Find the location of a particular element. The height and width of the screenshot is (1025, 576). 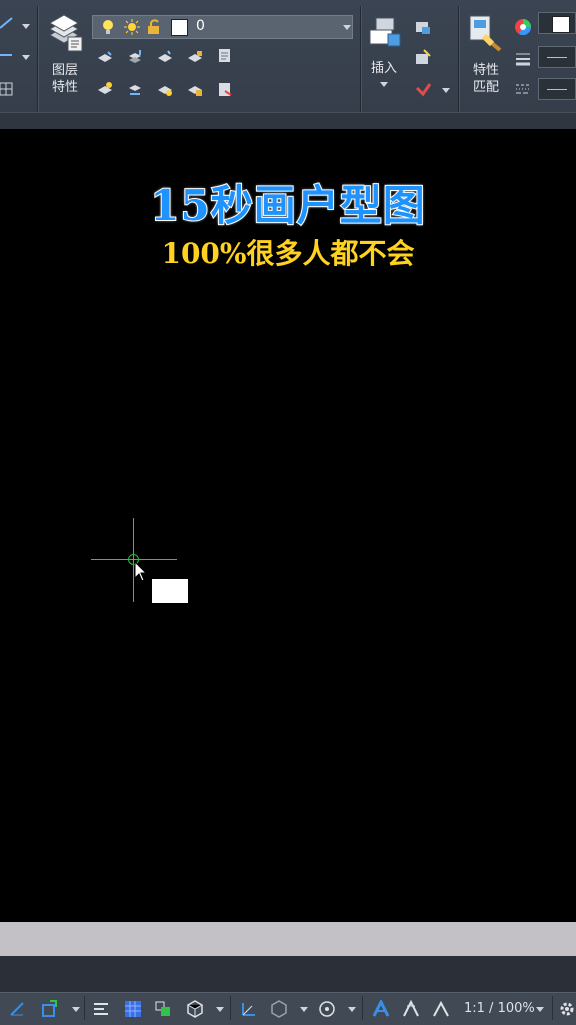

layer-freeze-icon is located at coordinates (165, 57).